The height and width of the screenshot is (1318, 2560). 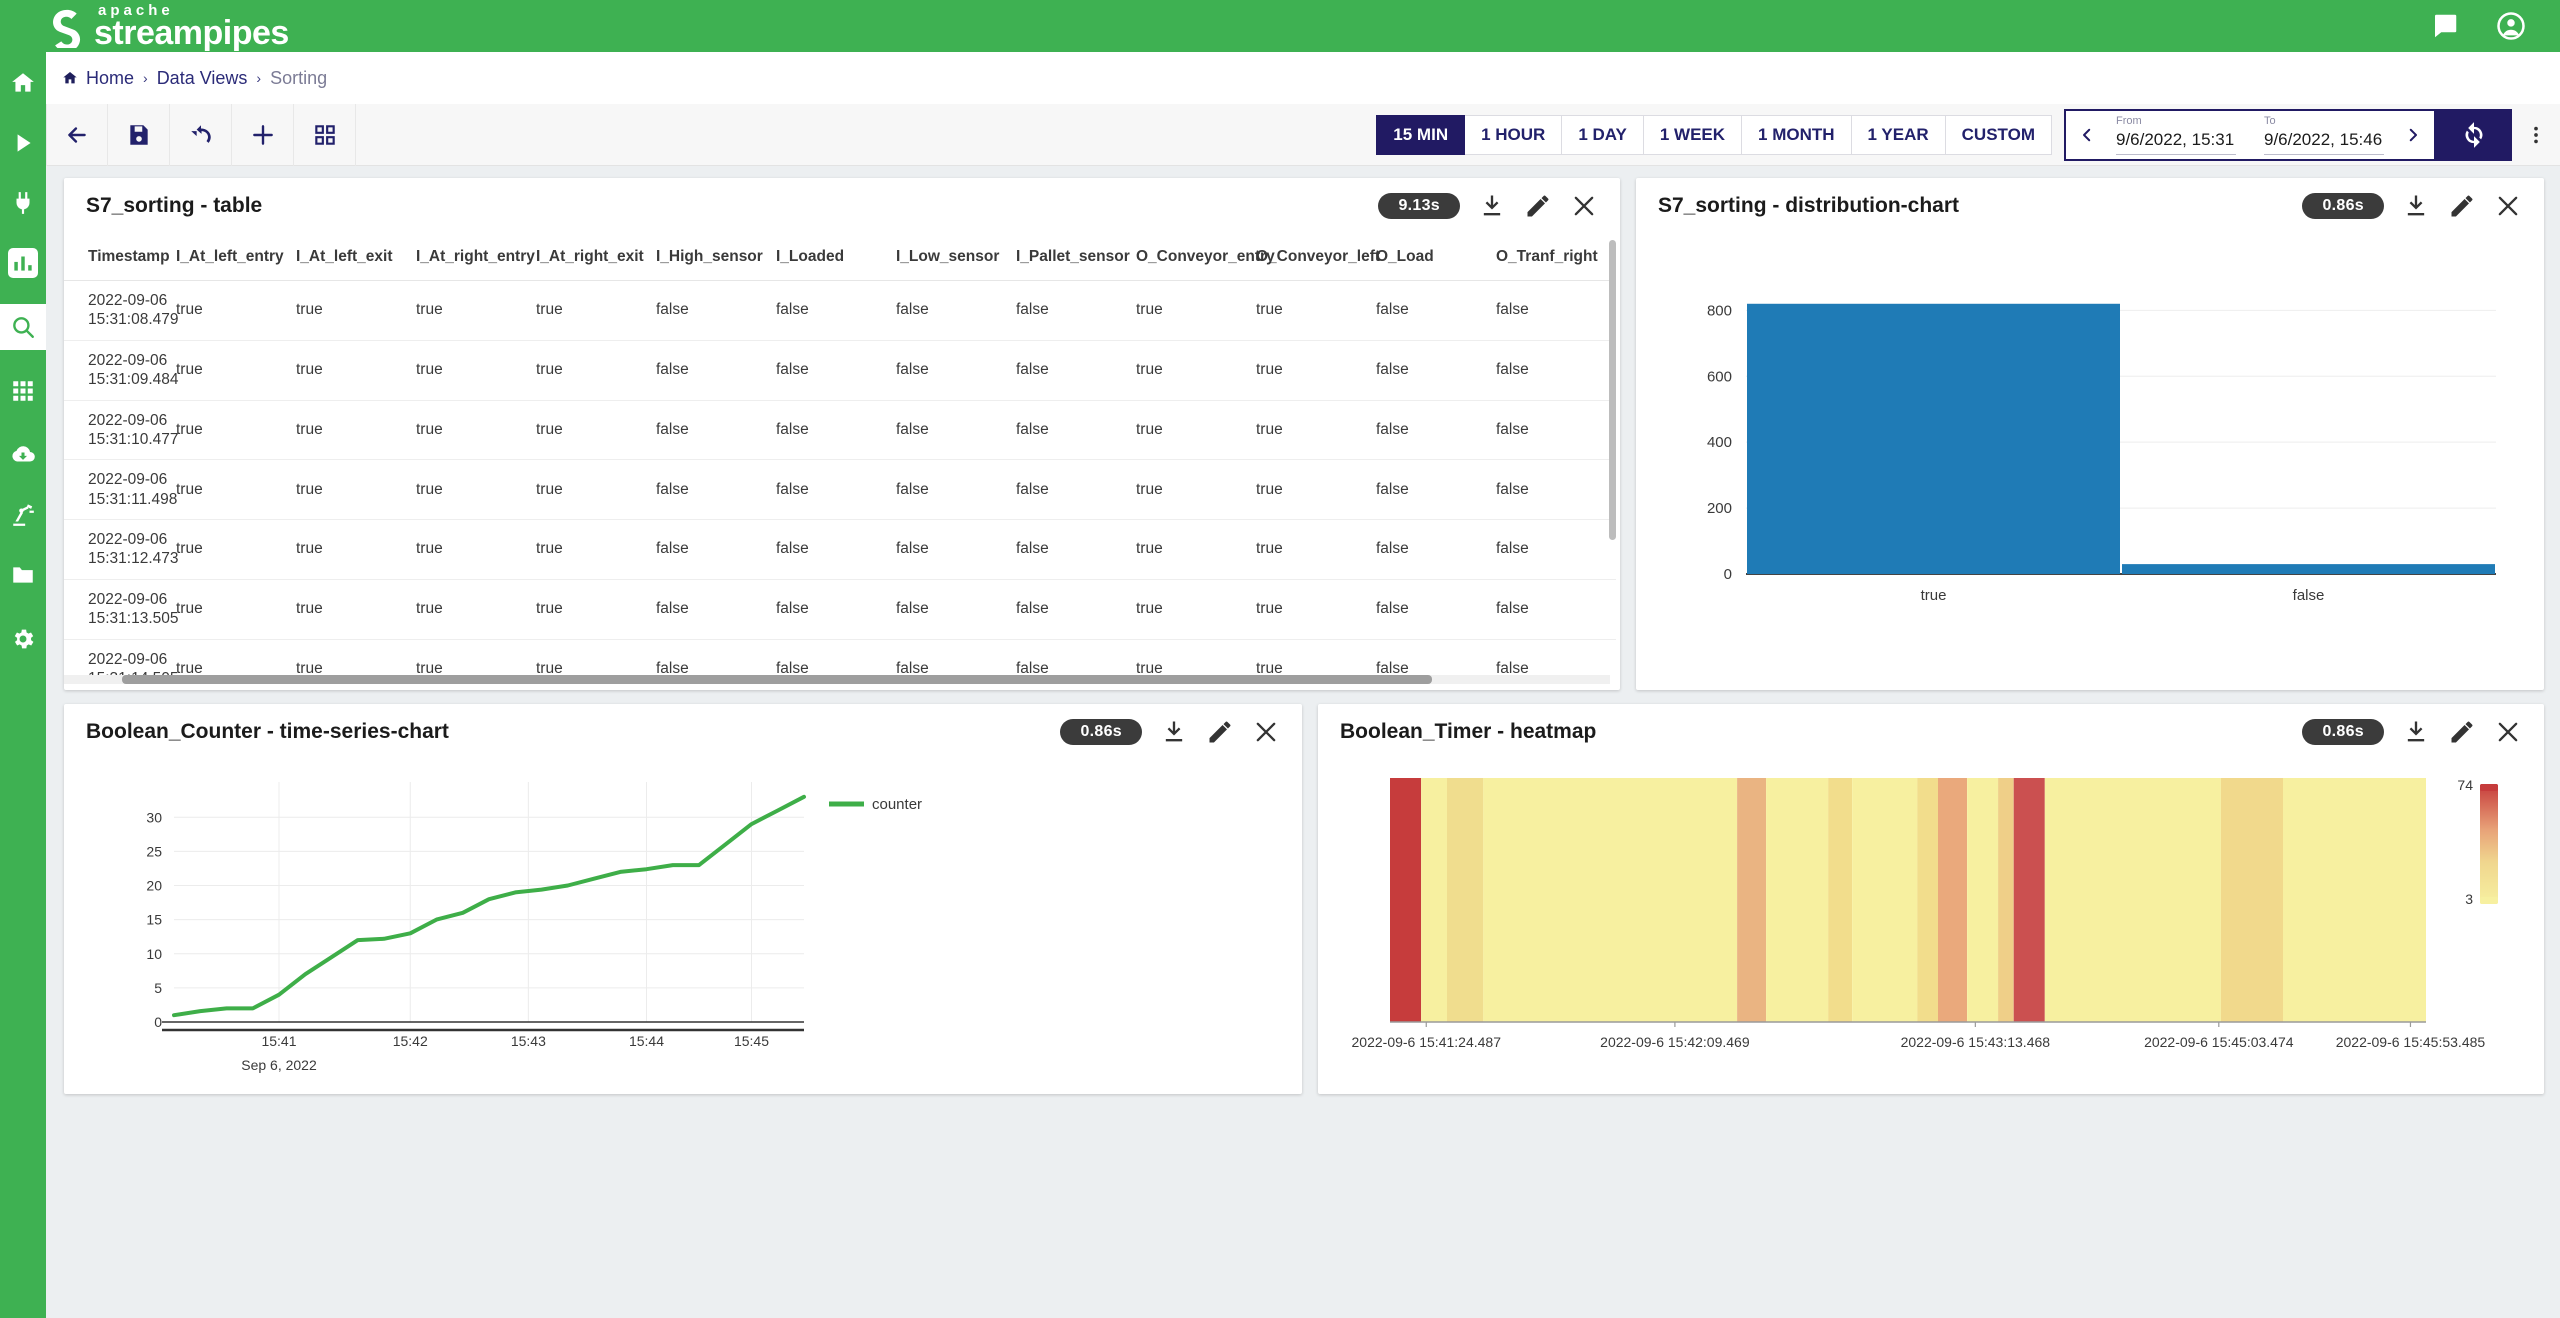 What do you see at coordinates (2413, 135) in the screenshot?
I see `date-range-next-button` at bounding box center [2413, 135].